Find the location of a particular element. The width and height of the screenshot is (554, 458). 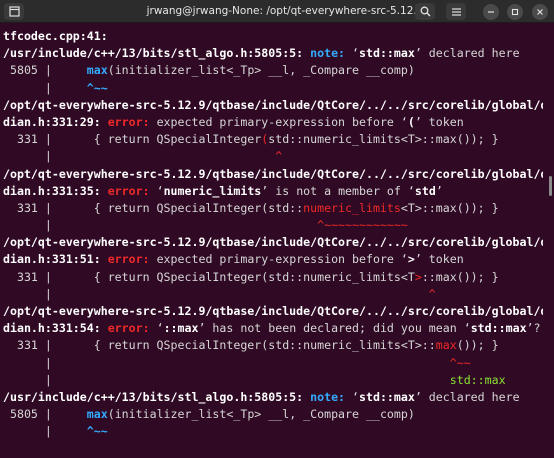

close-icon is located at coordinates (540, 11).